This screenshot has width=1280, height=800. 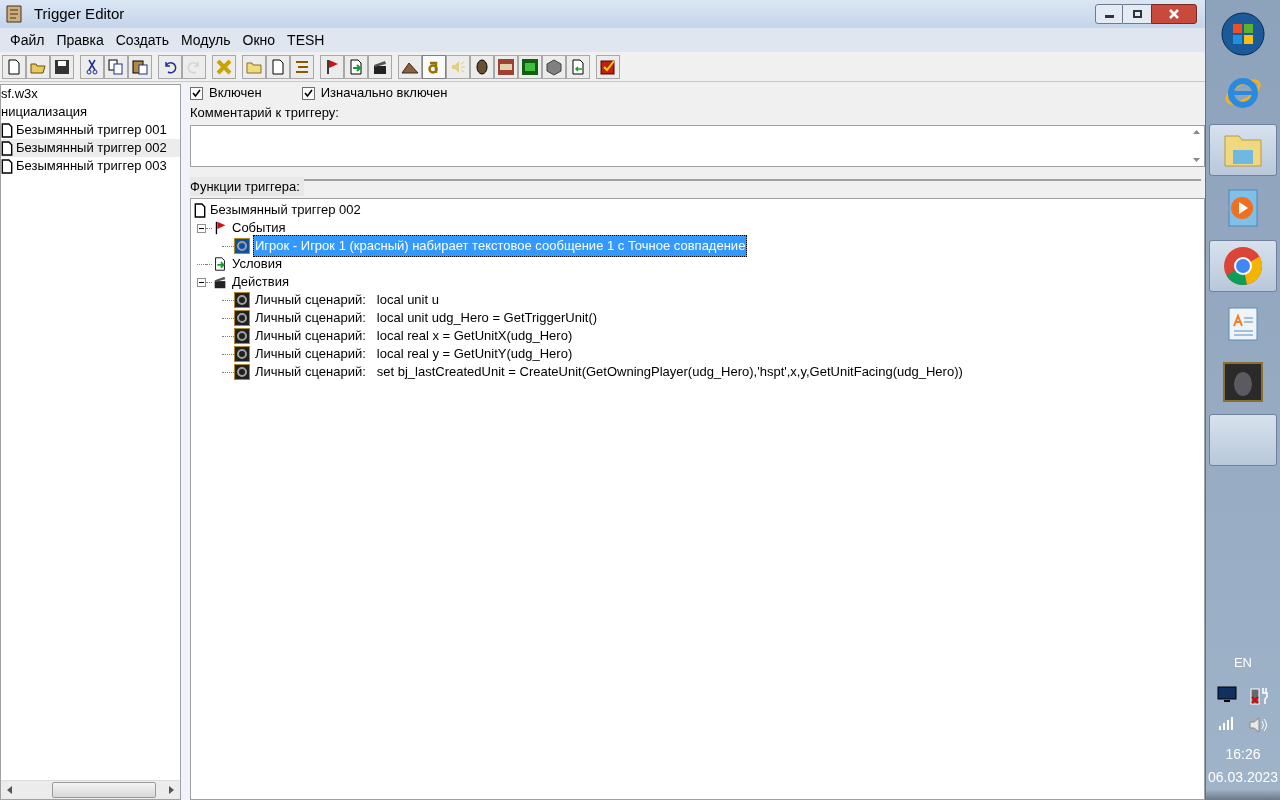 I want to click on script-code: set bj_lastCreatedUnit = CreateUnit(GetOwningPlayer(udg_Hero),'hspt',x,y,GetUnitFacing(udg_Hero)), so click(x=669, y=372).